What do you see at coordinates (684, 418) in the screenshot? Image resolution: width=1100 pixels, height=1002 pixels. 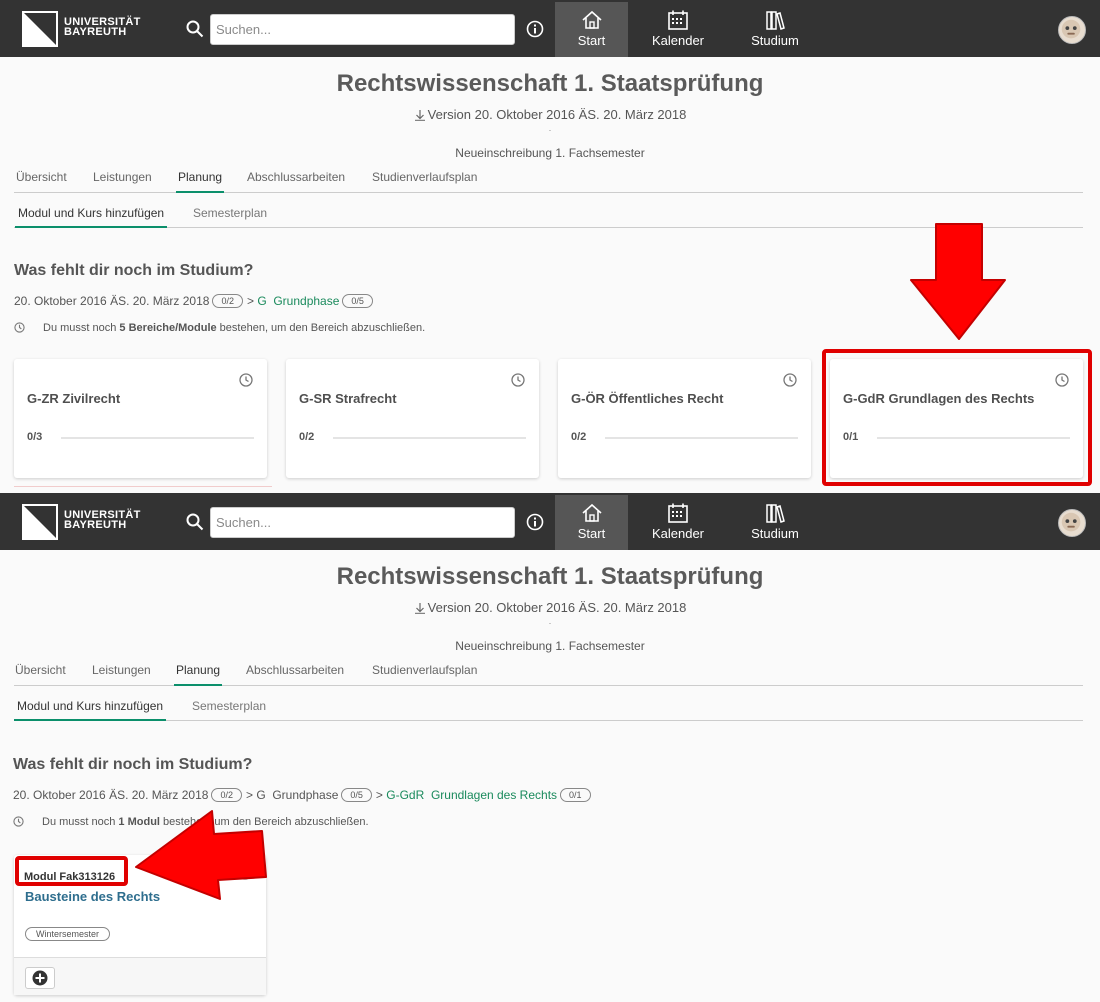 I see `area-card-oeffentliches-recht: G-ÖR Öffentliches Recht 0/2` at bounding box center [684, 418].